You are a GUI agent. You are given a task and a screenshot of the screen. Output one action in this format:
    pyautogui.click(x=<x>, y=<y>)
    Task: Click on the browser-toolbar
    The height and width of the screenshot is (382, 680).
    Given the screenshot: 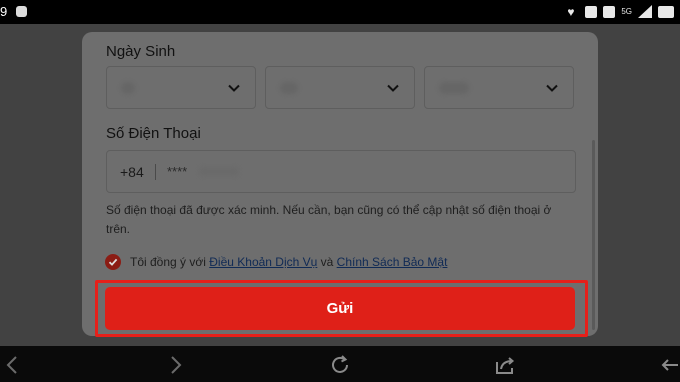 What is the action you would take?
    pyautogui.click(x=340, y=364)
    